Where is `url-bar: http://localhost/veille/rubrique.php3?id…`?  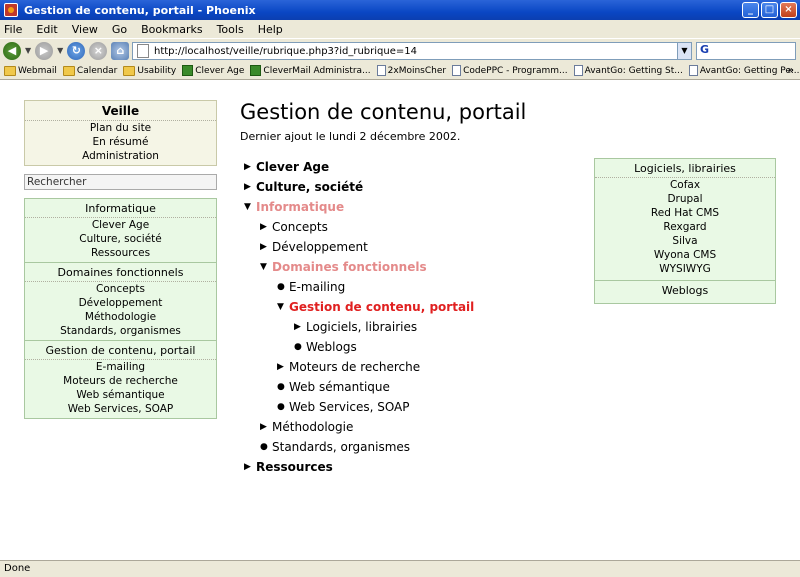
url-bar: http://localhost/veille/rubrique.php3?id… is located at coordinates (412, 51).